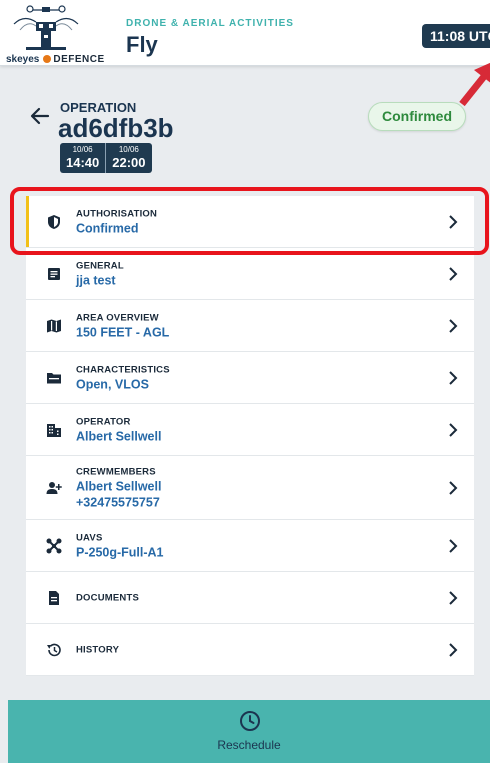 This screenshot has width=490, height=763. Describe the element at coordinates (40, 116) in the screenshot. I see `back-arrow-icon` at that location.